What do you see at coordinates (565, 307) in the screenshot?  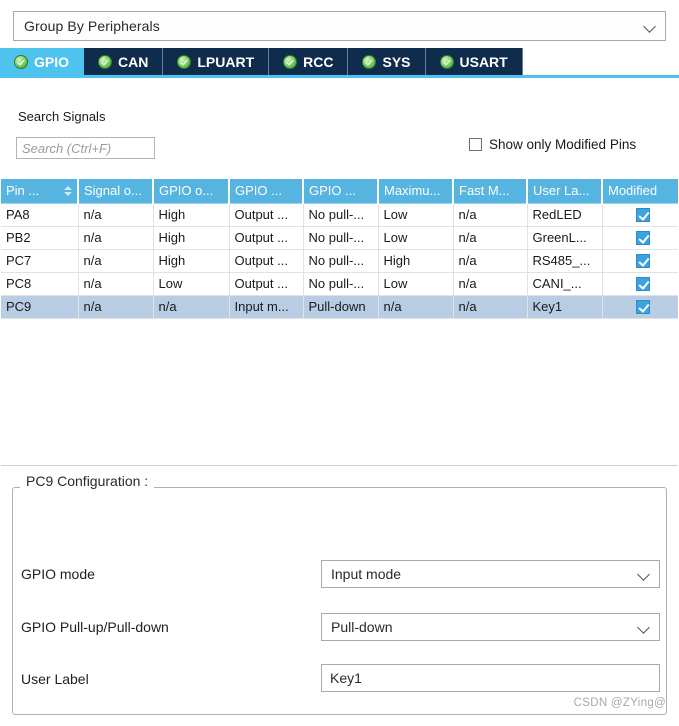 I see `cell-user-label: Key1` at bounding box center [565, 307].